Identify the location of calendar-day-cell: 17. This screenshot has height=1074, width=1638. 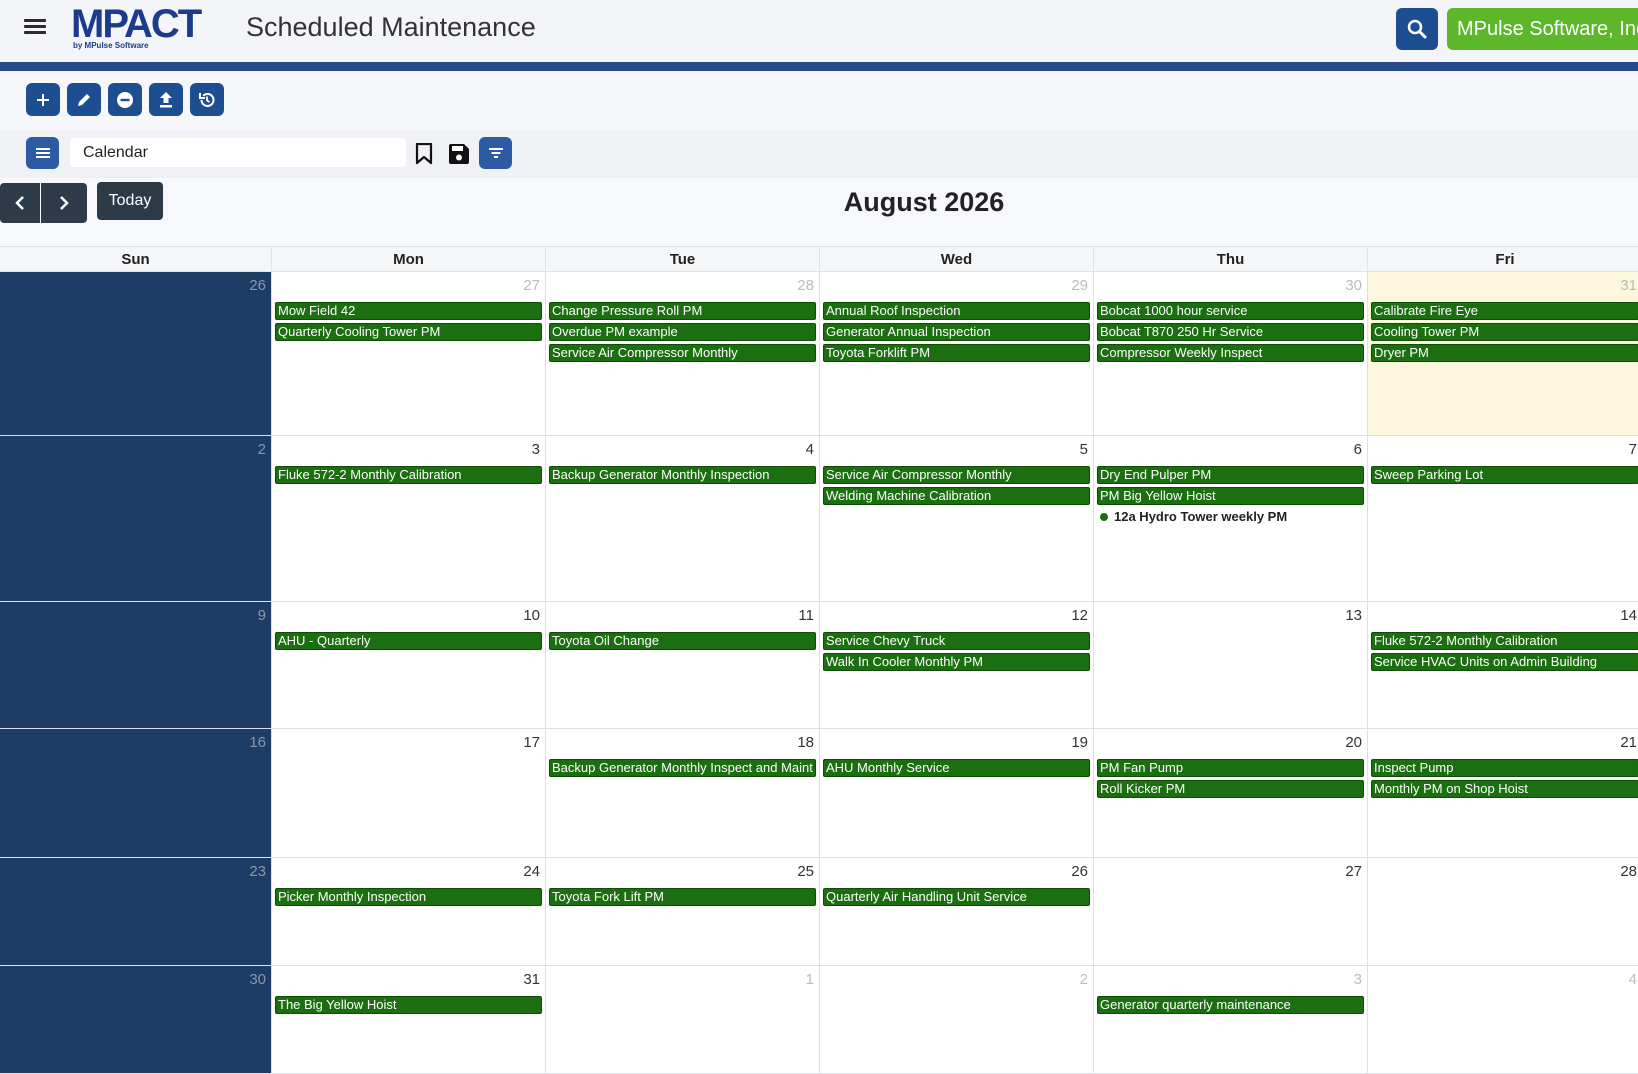
(408, 793).